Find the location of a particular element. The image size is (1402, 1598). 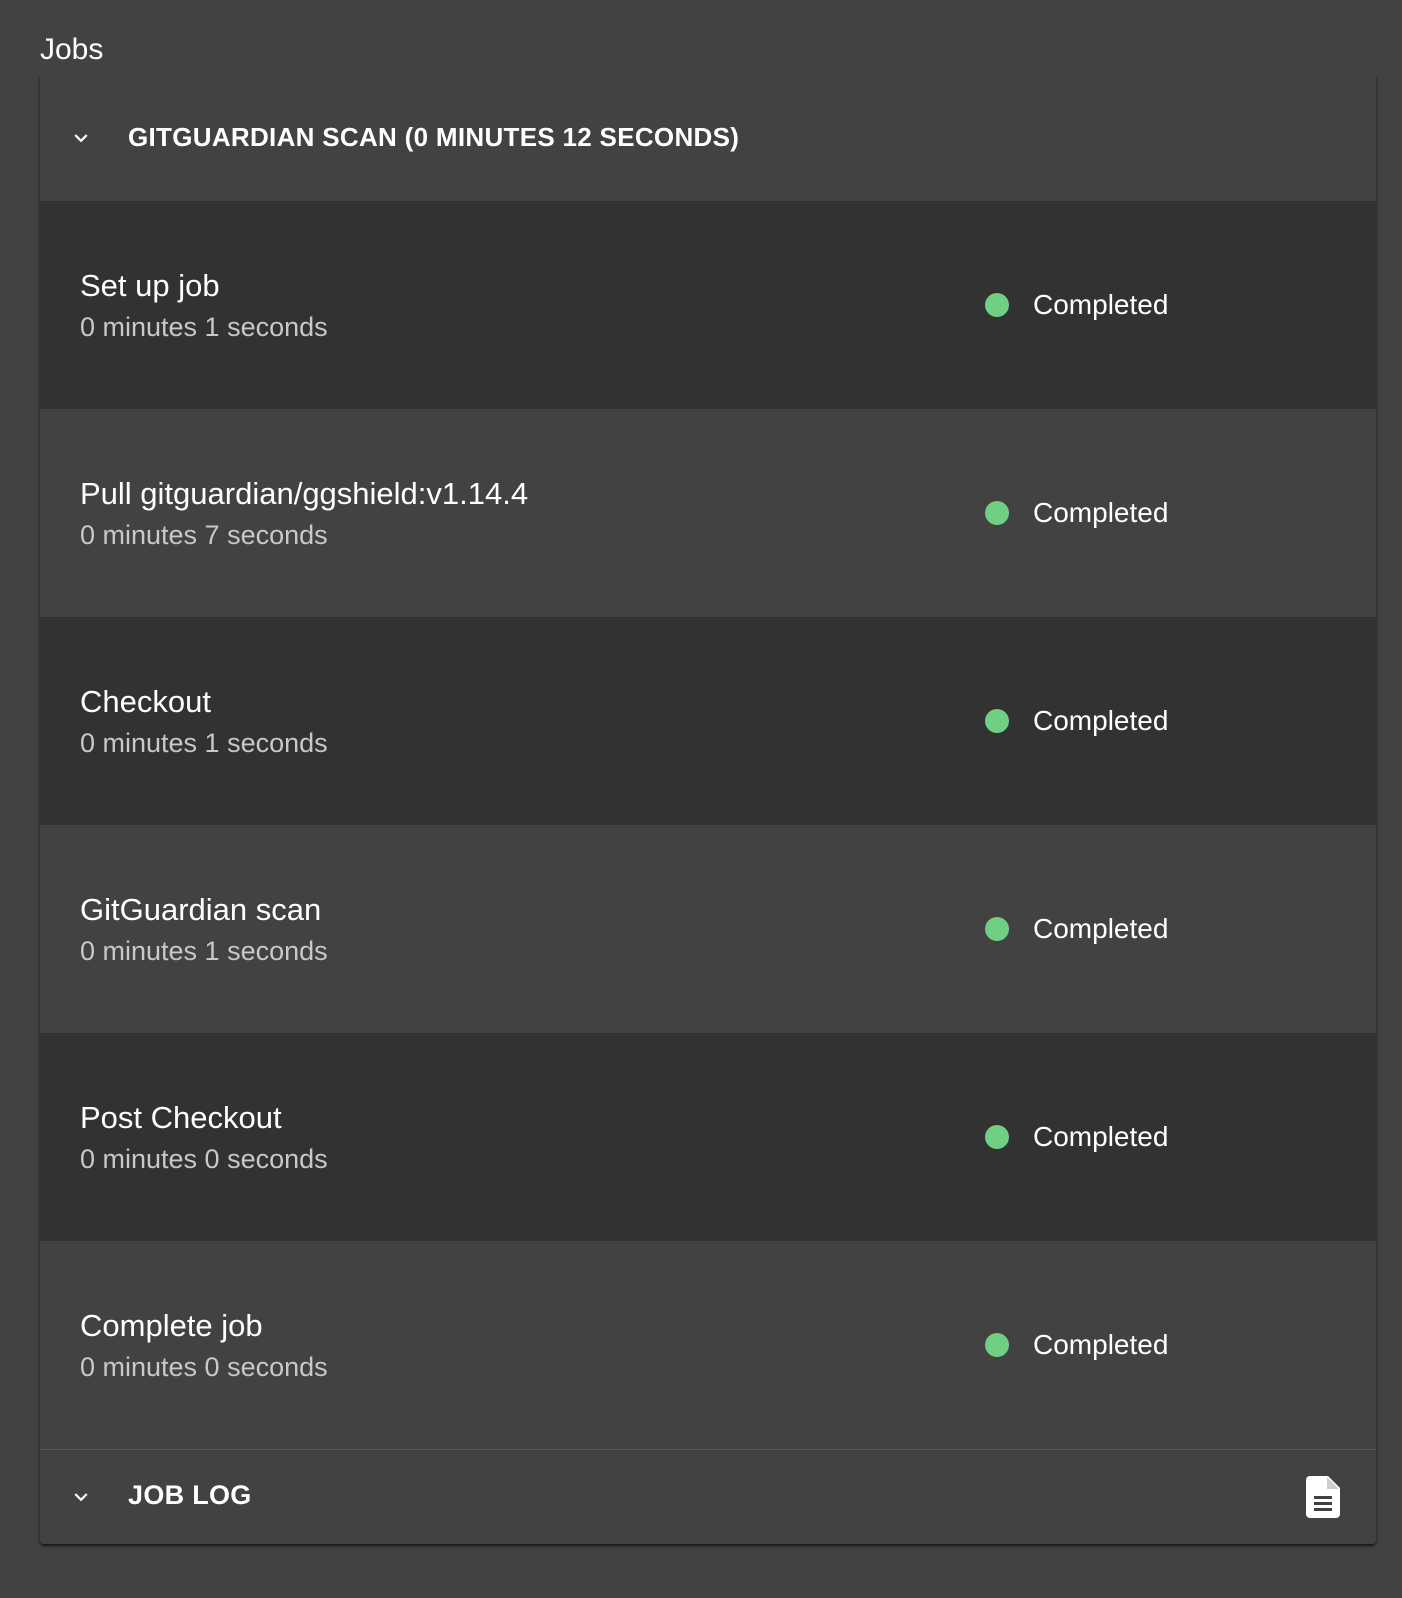

step-name: Complete job is located at coordinates (171, 1325).